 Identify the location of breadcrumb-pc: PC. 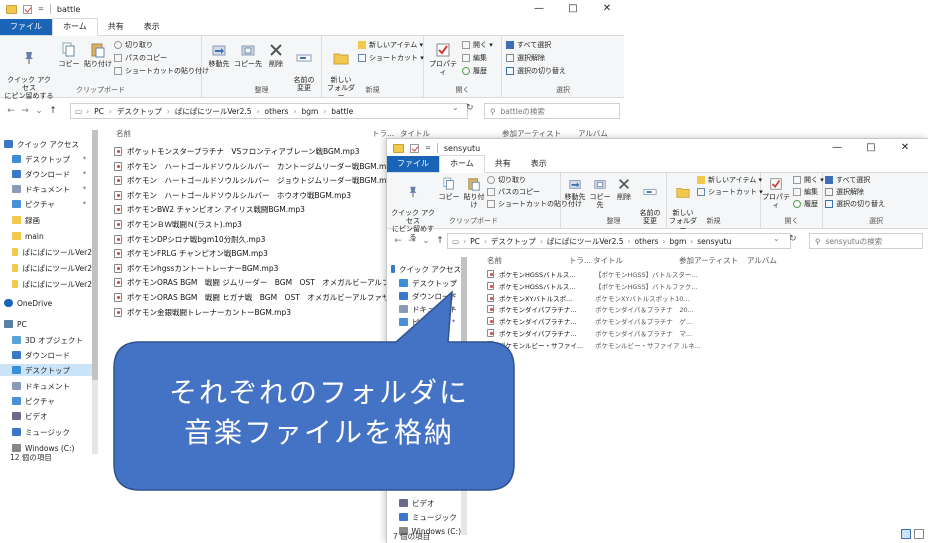
(99, 111).